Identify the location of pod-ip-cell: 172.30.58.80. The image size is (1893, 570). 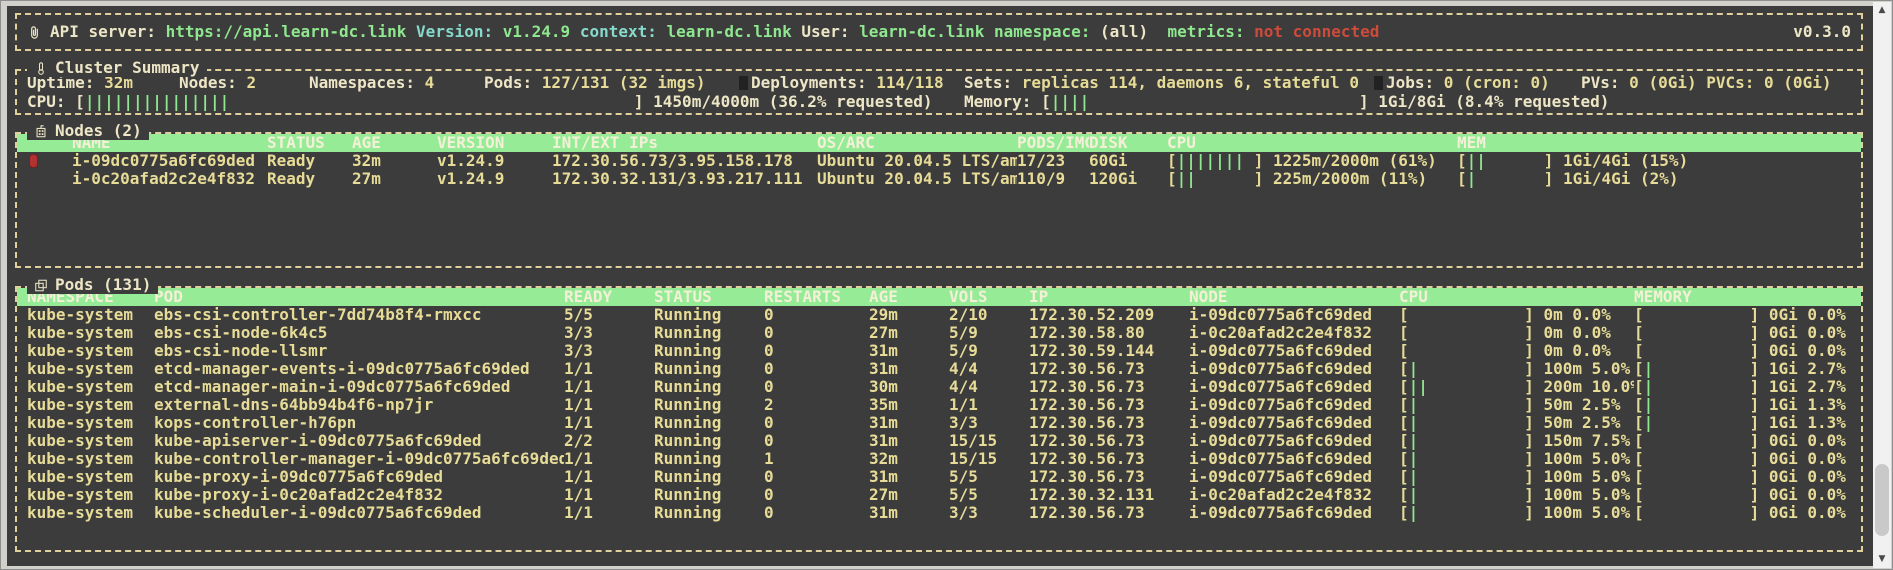
(1087, 333).